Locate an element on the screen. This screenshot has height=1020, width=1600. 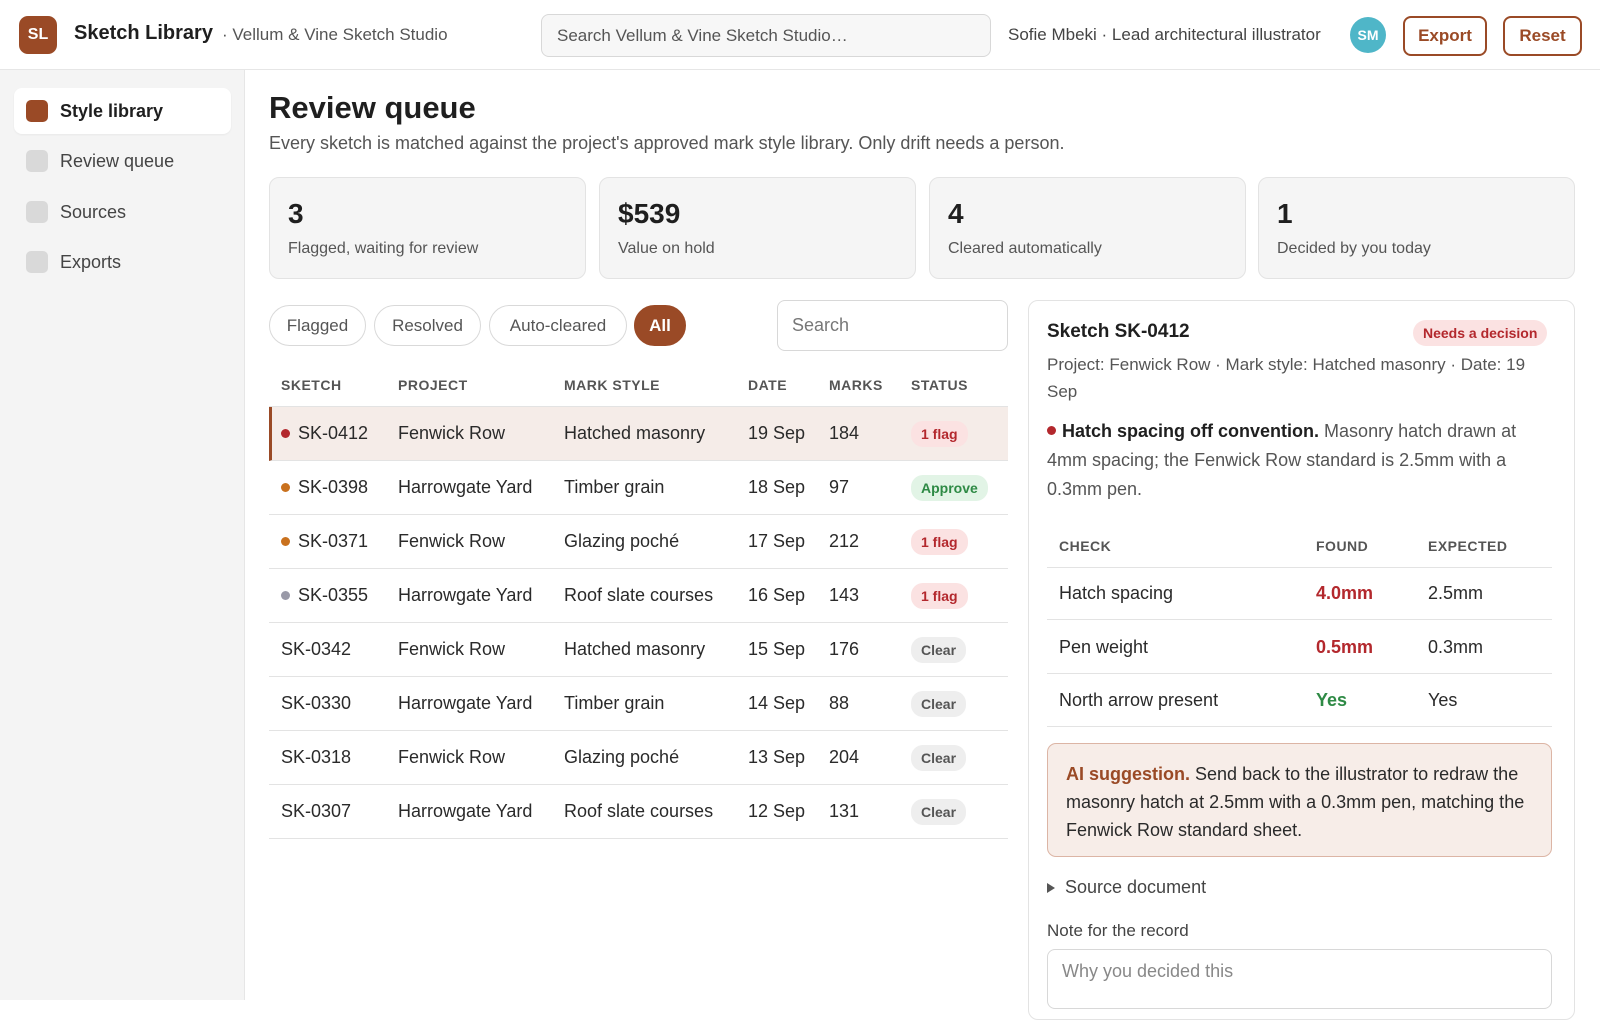
exports-icon is located at coordinates (37, 262).